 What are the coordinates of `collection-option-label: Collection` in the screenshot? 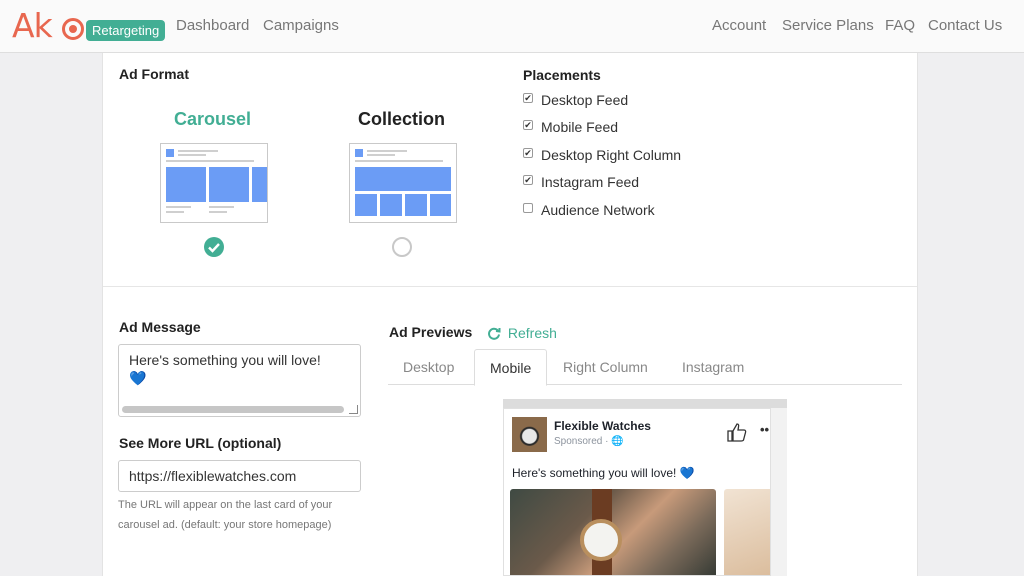 It's located at (401, 119).